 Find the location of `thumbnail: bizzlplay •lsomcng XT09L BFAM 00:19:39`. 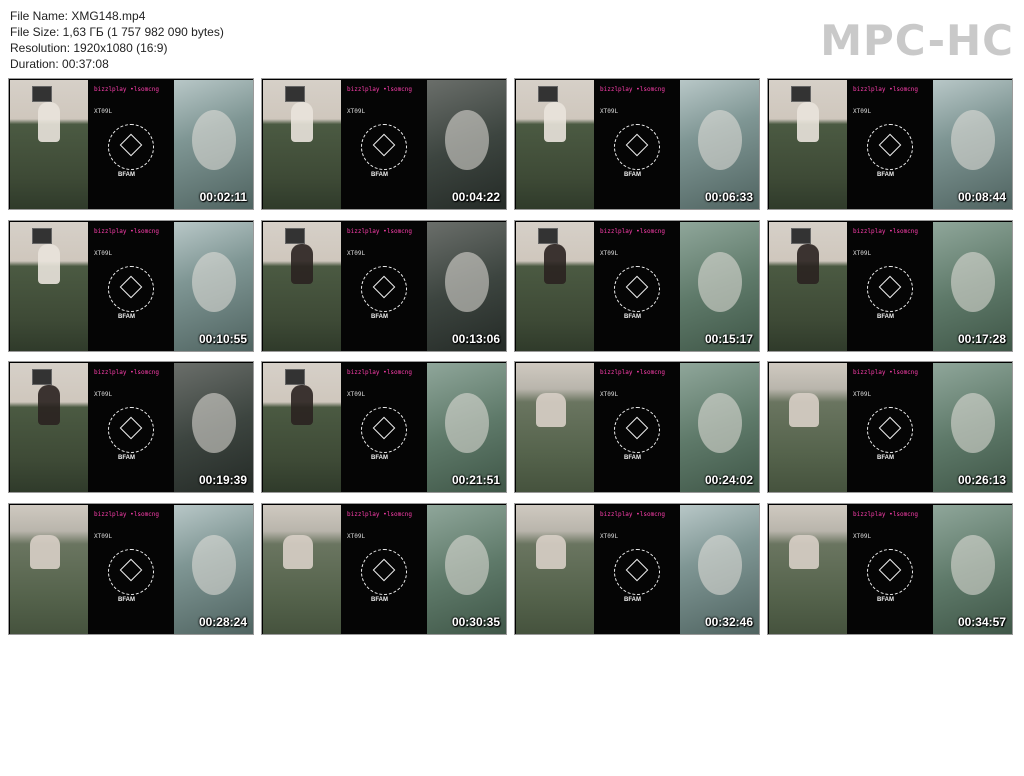

thumbnail: bizzlplay •lsomcng XT09L BFAM 00:19:39 is located at coordinates (131, 427).